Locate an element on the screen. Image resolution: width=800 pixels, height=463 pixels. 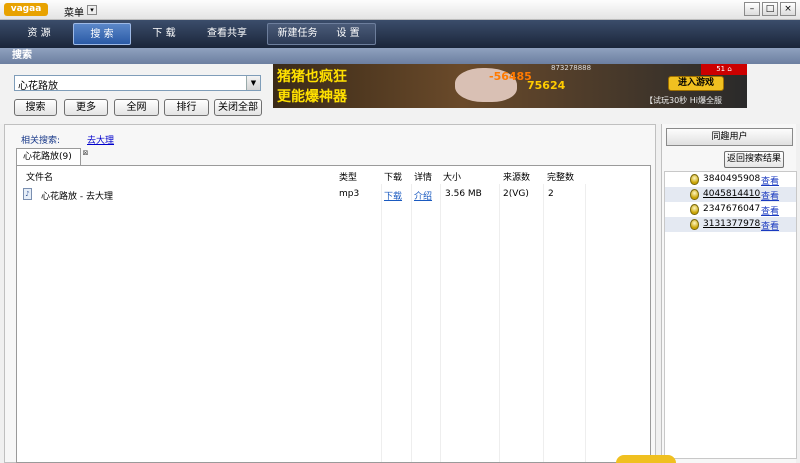
list-item: 3131377978 查看 is located at coordinates (730, 224).